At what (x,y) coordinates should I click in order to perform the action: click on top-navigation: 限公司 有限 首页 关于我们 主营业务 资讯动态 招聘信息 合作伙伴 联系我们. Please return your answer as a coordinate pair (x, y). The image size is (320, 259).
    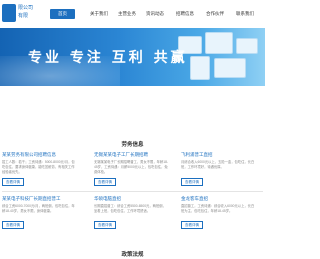
    Looking at the image, I should click on (132, 14).